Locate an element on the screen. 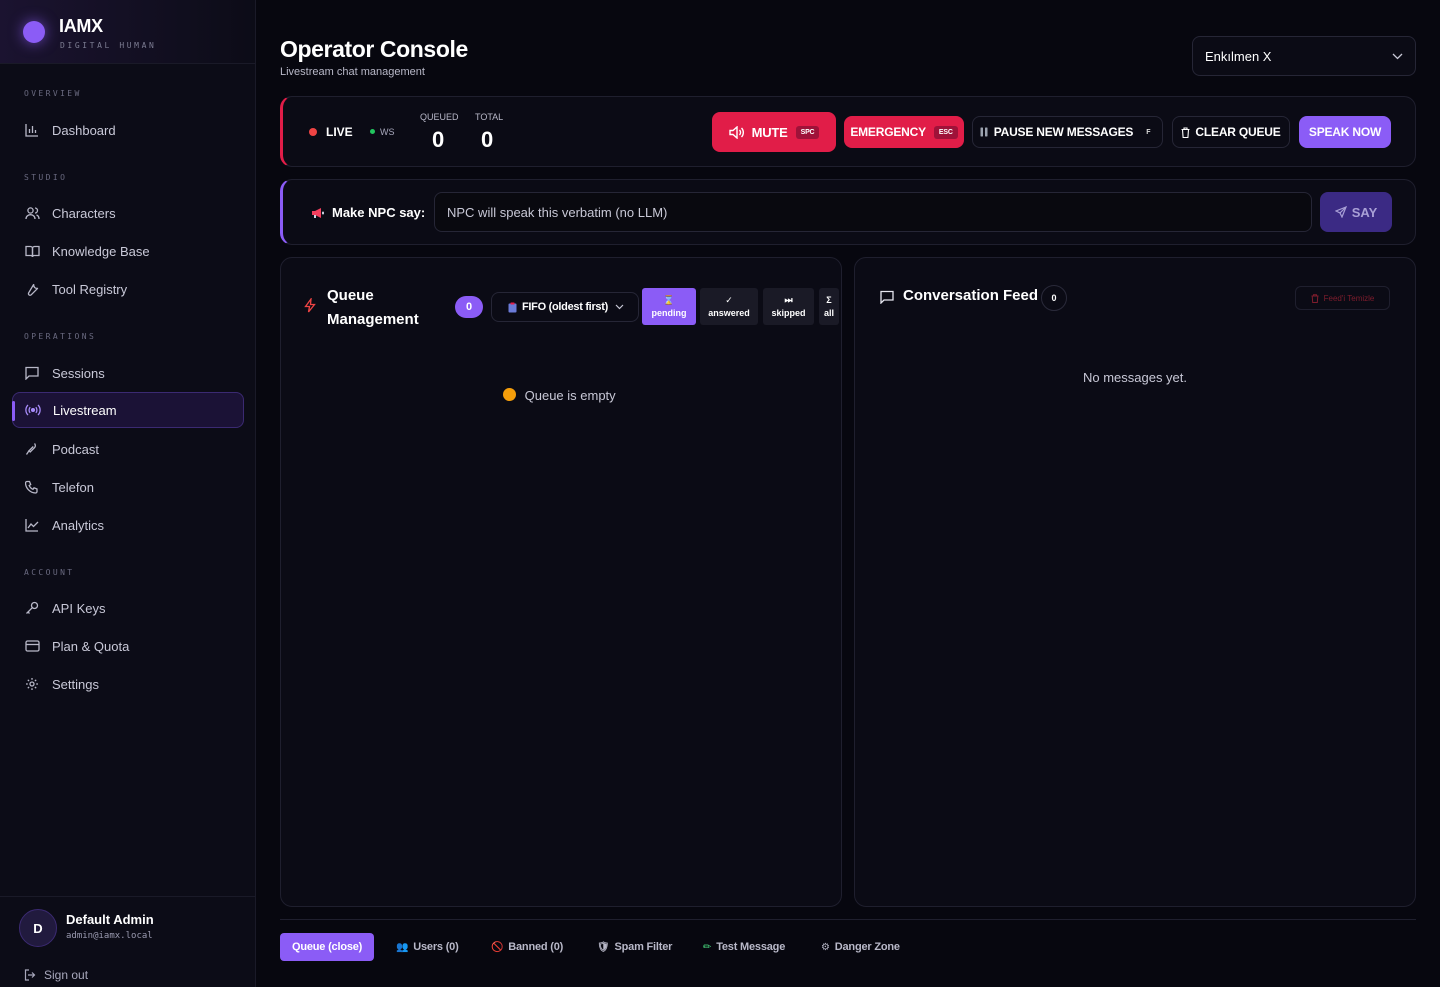 The width and height of the screenshot is (1440, 987). sidebar-item-telefon: Telefon is located at coordinates (128, 487).